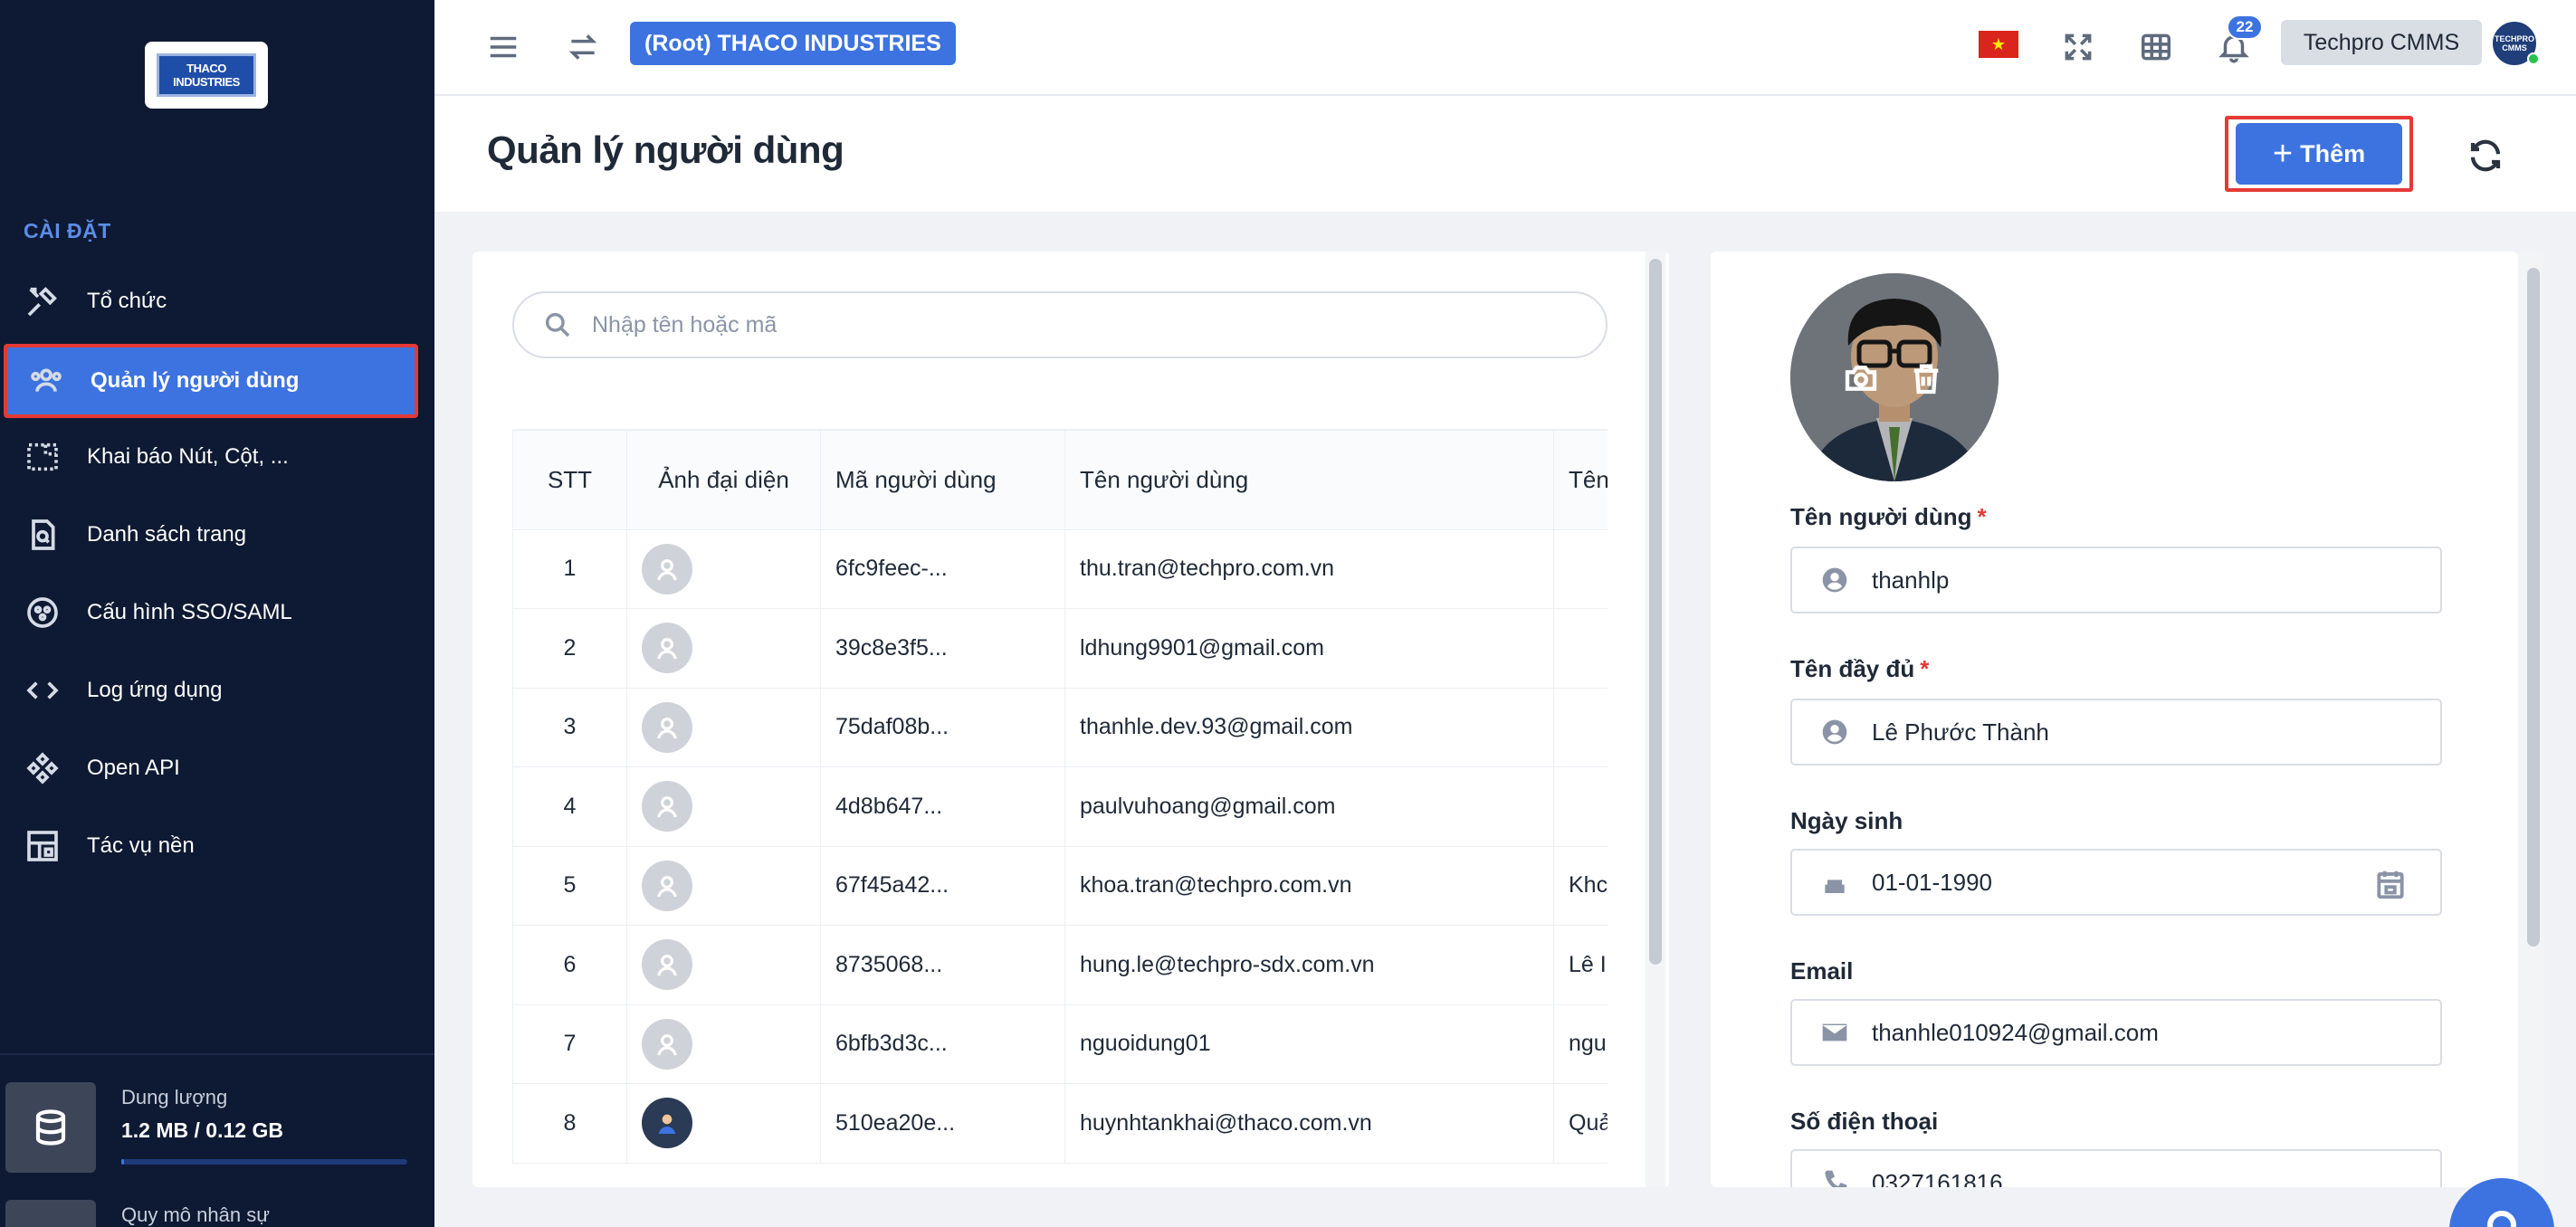 Image resolution: width=2576 pixels, height=1227 pixels. Describe the element at coordinates (1090, 324) in the screenshot. I see `search-input` at that location.